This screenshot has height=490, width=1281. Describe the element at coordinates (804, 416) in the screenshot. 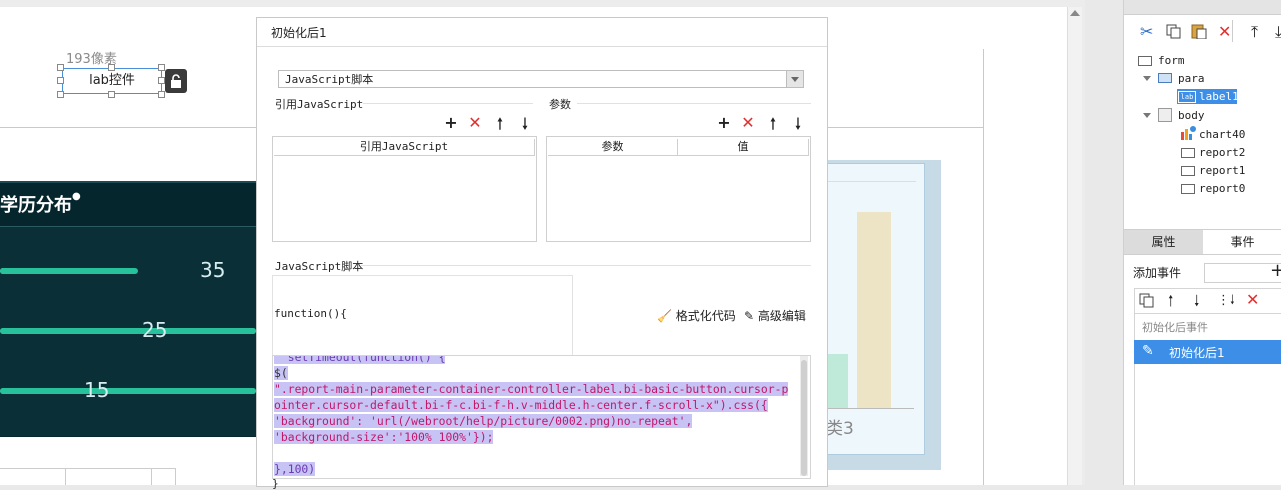

I see `code-scrollbar` at that location.